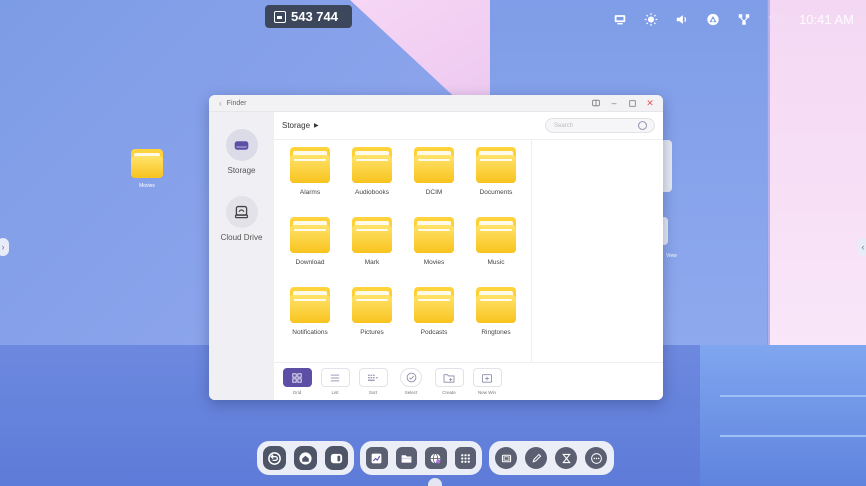 This screenshot has height=486, width=866. Describe the element at coordinates (372, 171) in the screenshot. I see `folder-audiobooks: Audiobooks` at that location.